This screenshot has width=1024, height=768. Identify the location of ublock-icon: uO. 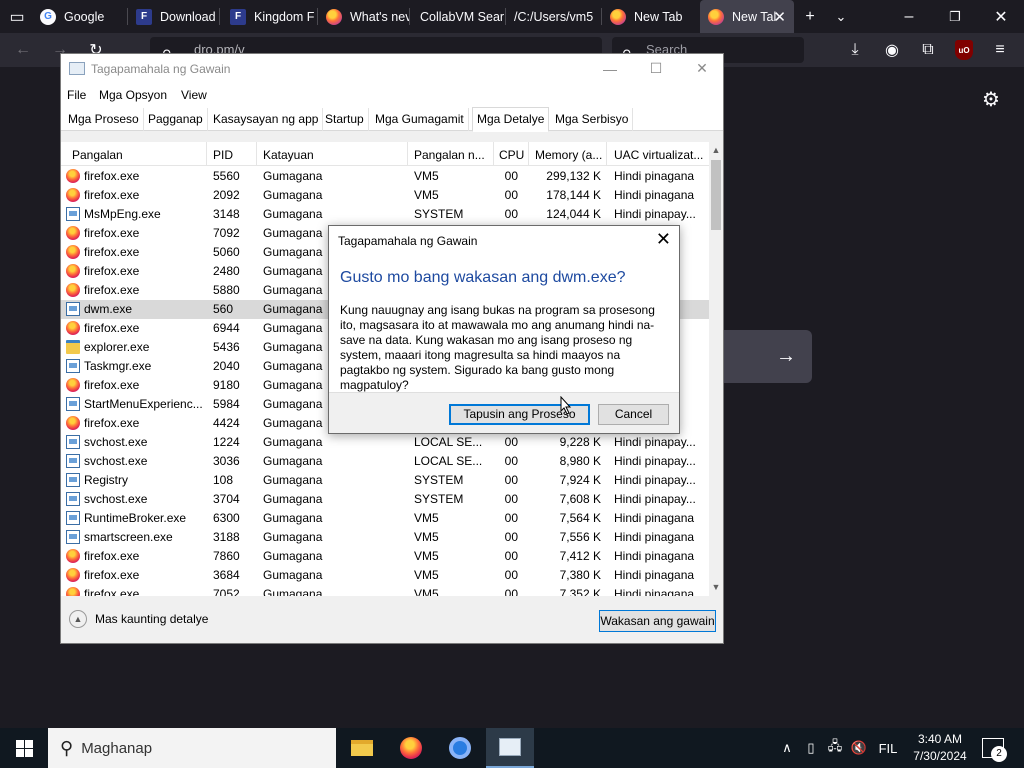
(964, 50).